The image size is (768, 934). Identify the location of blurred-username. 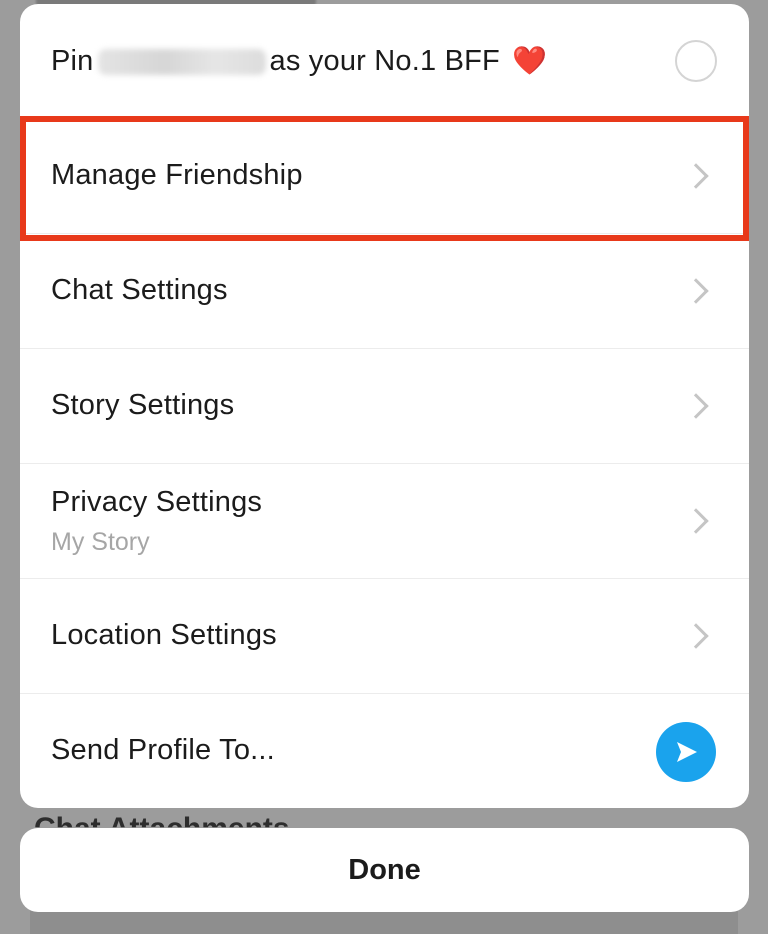
(181, 62).